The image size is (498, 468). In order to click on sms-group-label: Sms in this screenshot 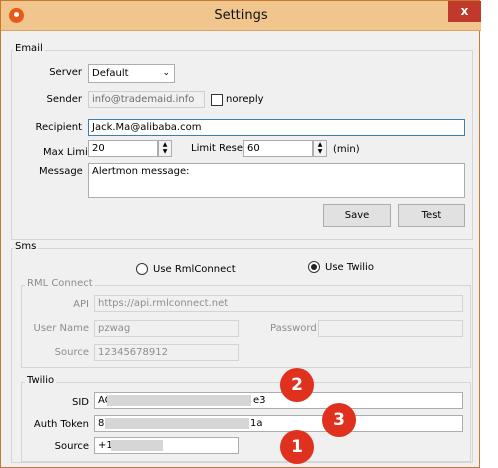, I will do `click(26, 246)`.